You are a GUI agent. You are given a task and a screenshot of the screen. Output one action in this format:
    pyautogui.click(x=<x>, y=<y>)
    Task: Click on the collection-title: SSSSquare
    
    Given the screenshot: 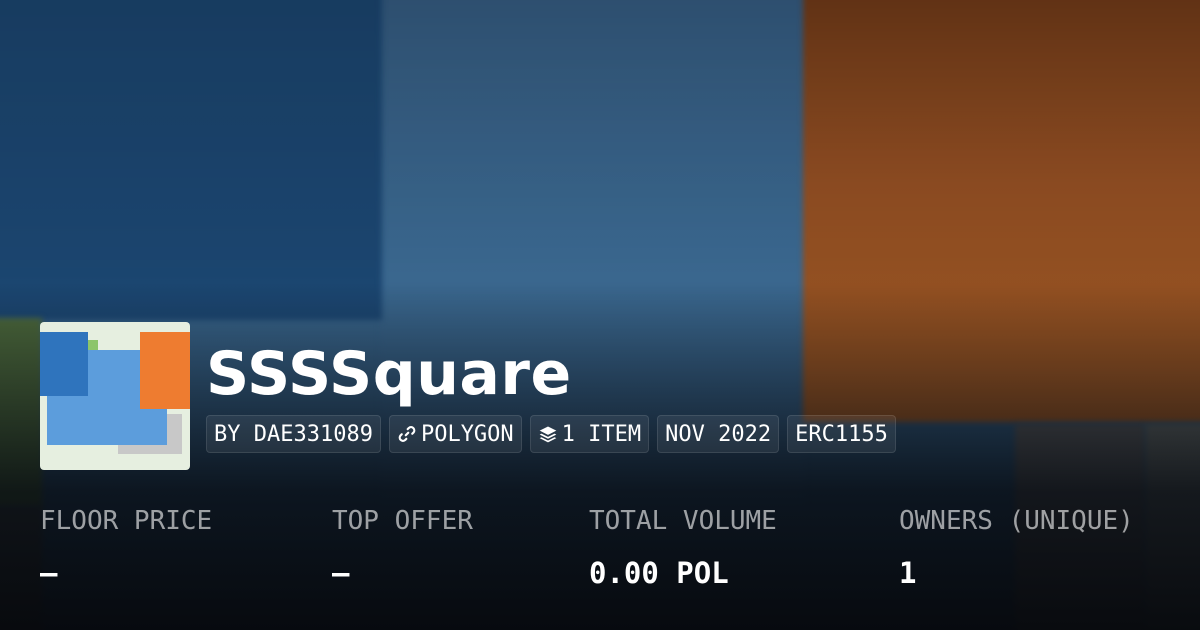 What is the action you would take?
    pyautogui.click(x=389, y=374)
    